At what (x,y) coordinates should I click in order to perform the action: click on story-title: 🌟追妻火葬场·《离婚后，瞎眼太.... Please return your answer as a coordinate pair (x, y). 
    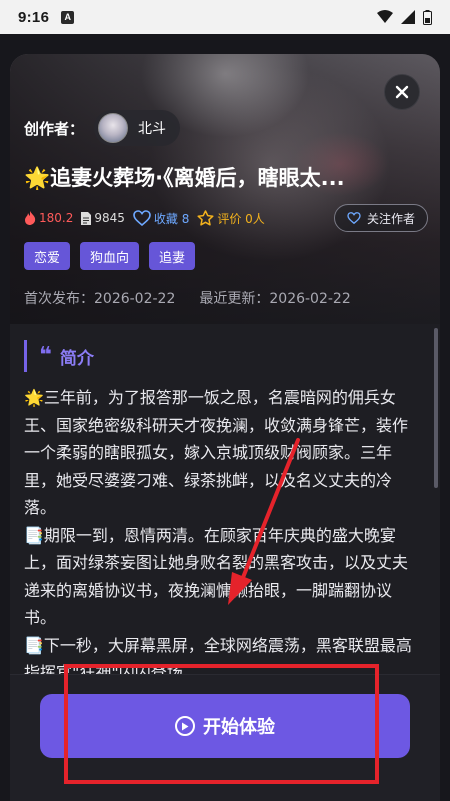
    Looking at the image, I should click on (184, 178).